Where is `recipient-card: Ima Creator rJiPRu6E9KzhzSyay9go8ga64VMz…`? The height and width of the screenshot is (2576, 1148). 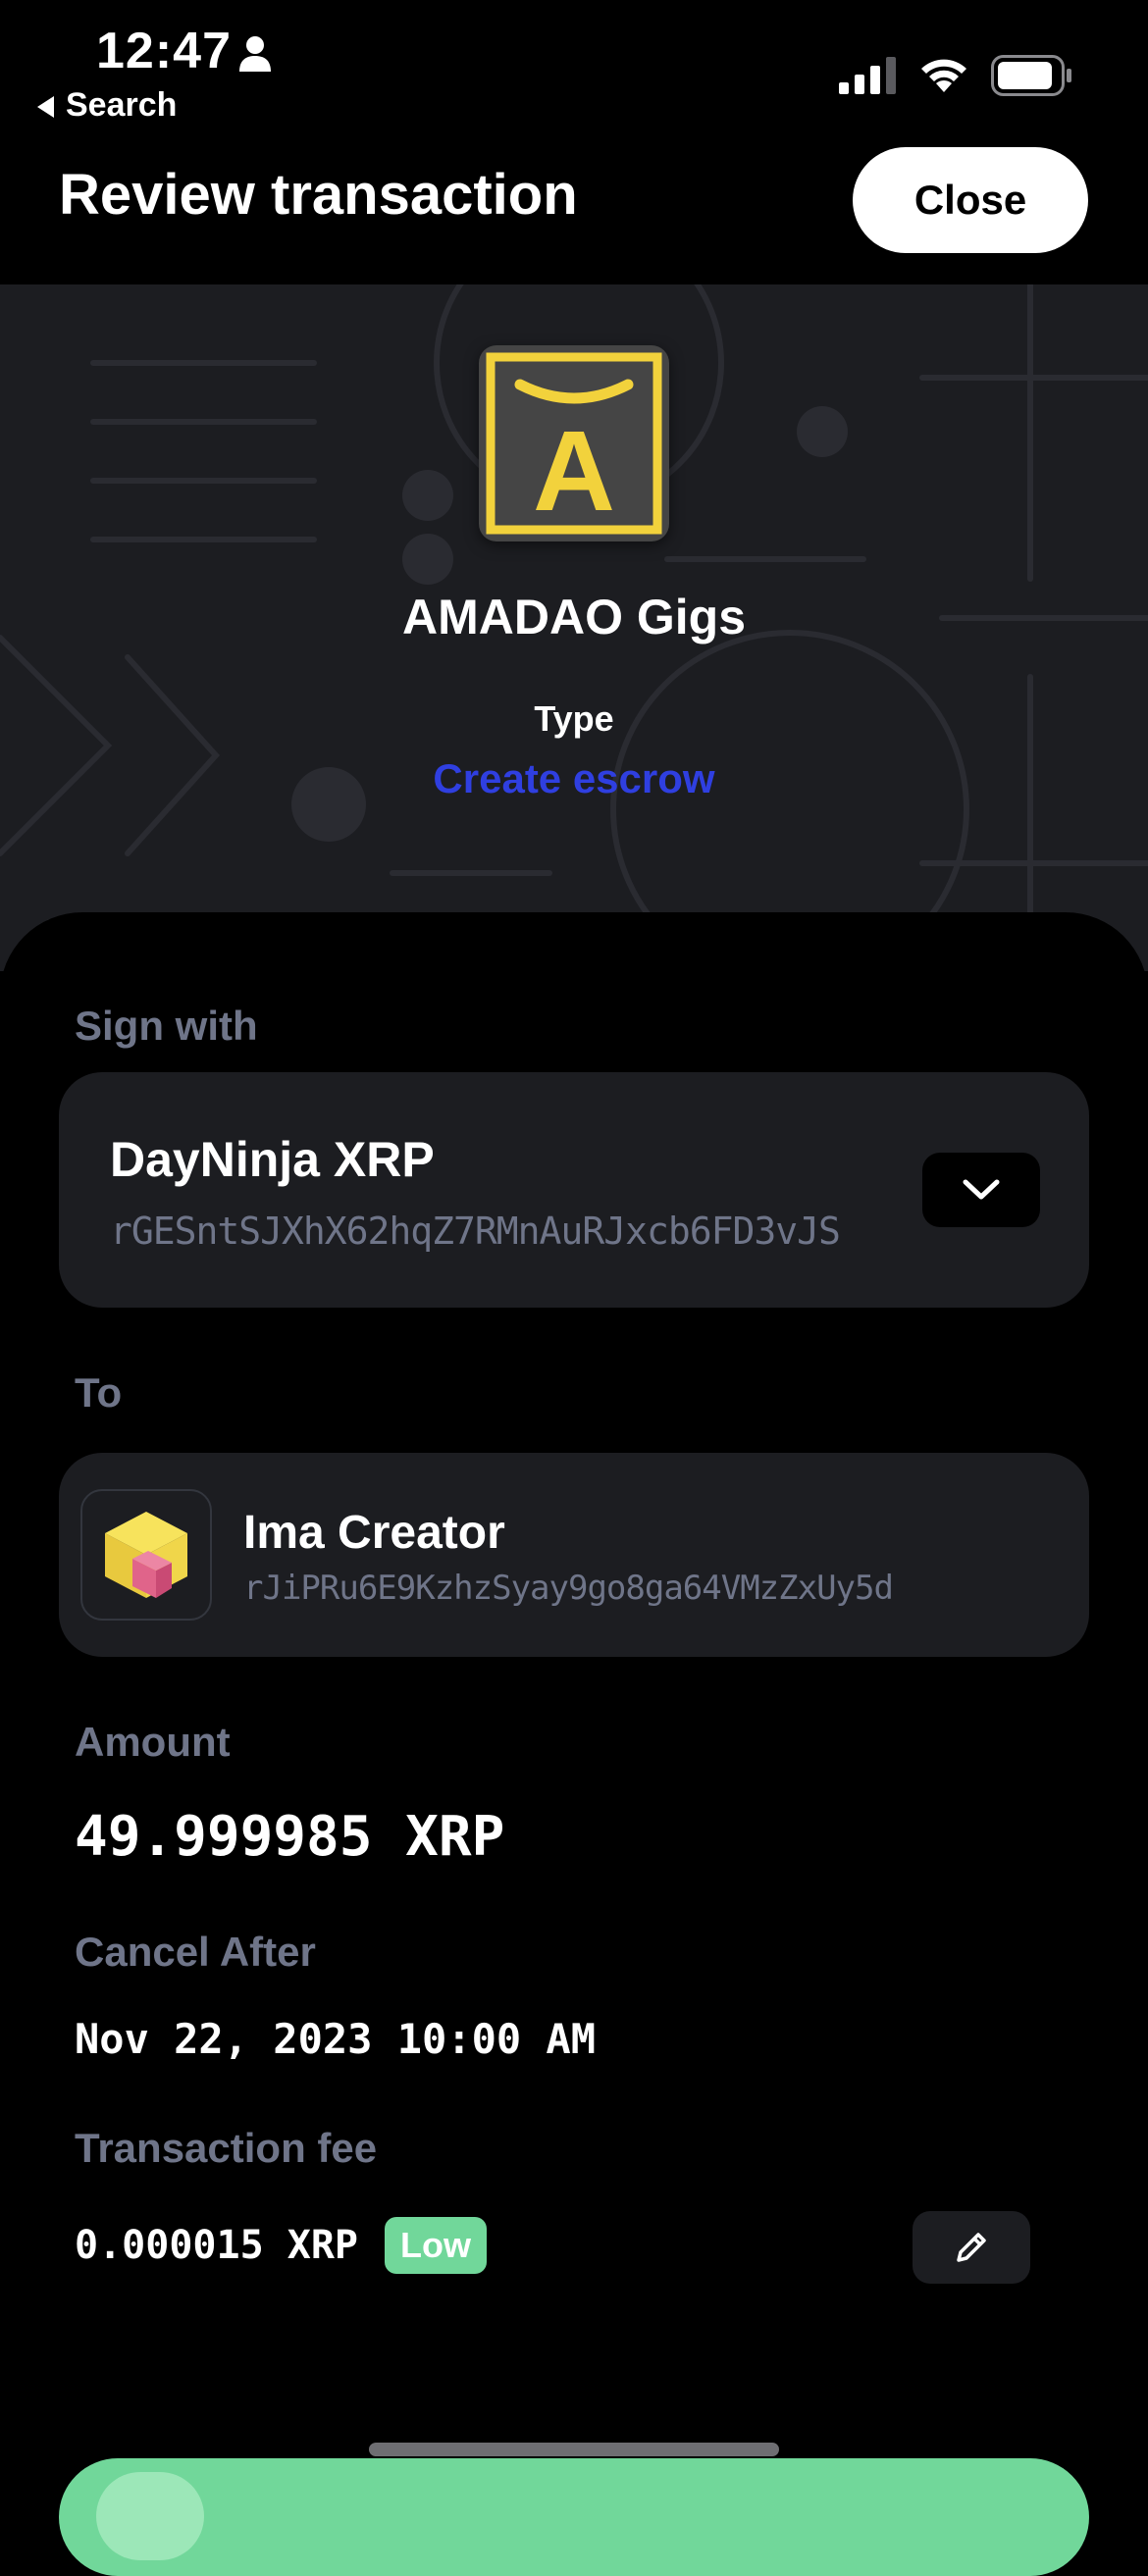
recipient-card: Ima Creator rJiPRu6E9KzhzSyay9go8ga64VMz… is located at coordinates (574, 1555).